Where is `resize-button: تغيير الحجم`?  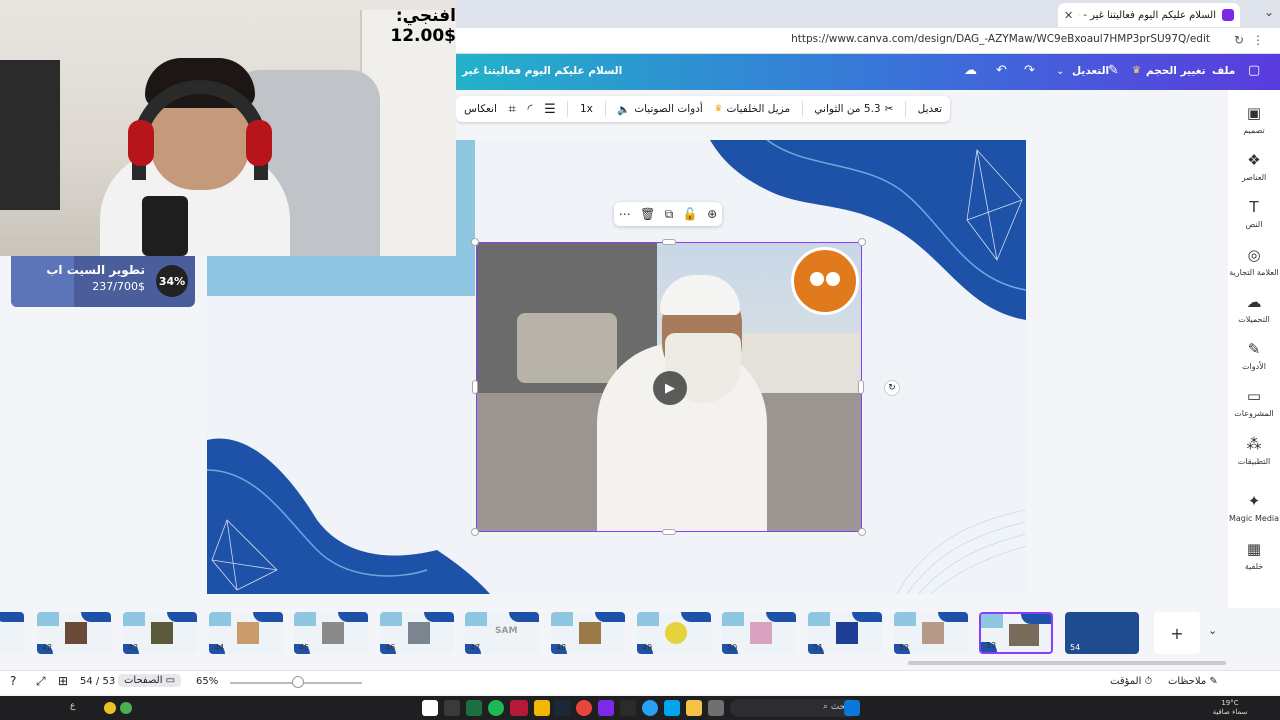
resize-button: تغيير الحجم is located at coordinates (1176, 71).